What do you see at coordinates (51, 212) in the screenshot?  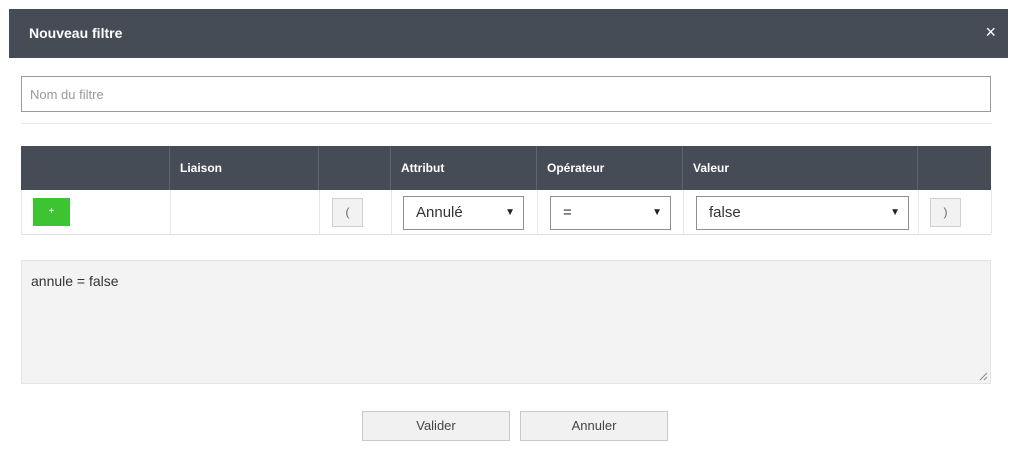 I see `add-condition-button: +` at bounding box center [51, 212].